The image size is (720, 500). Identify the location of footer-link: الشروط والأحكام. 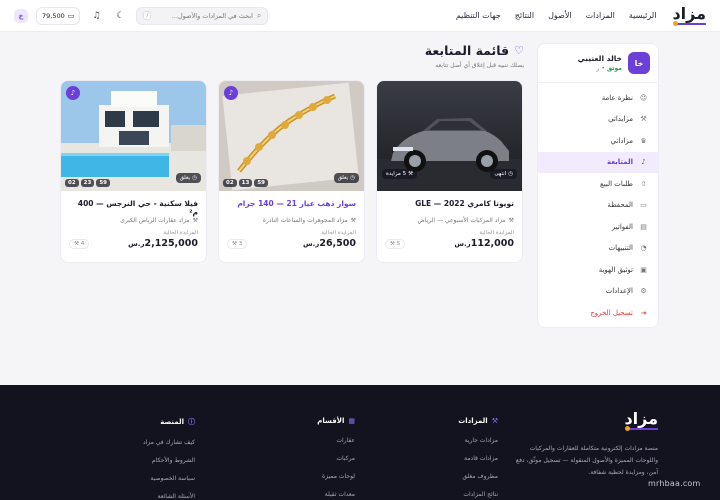
(169, 460).